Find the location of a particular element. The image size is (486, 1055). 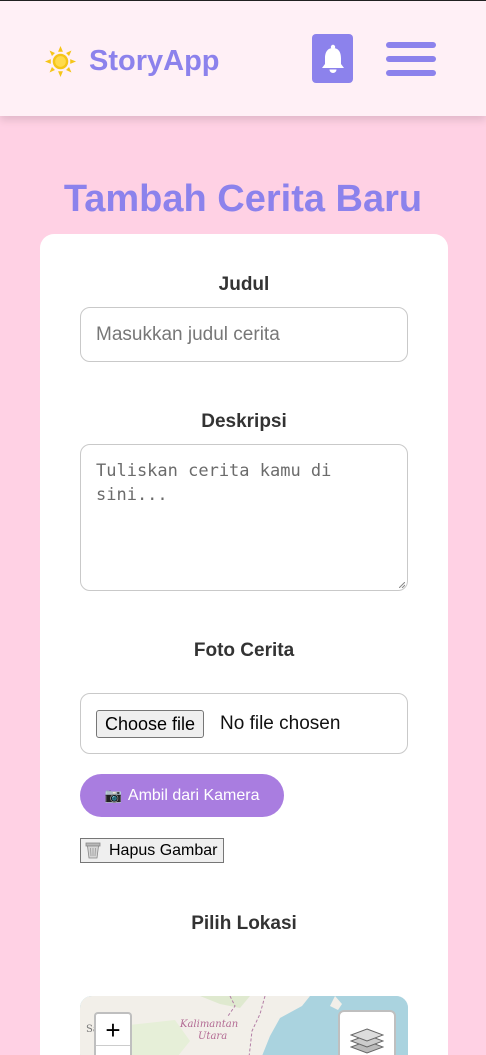

sun-icon is located at coordinates (60, 61).